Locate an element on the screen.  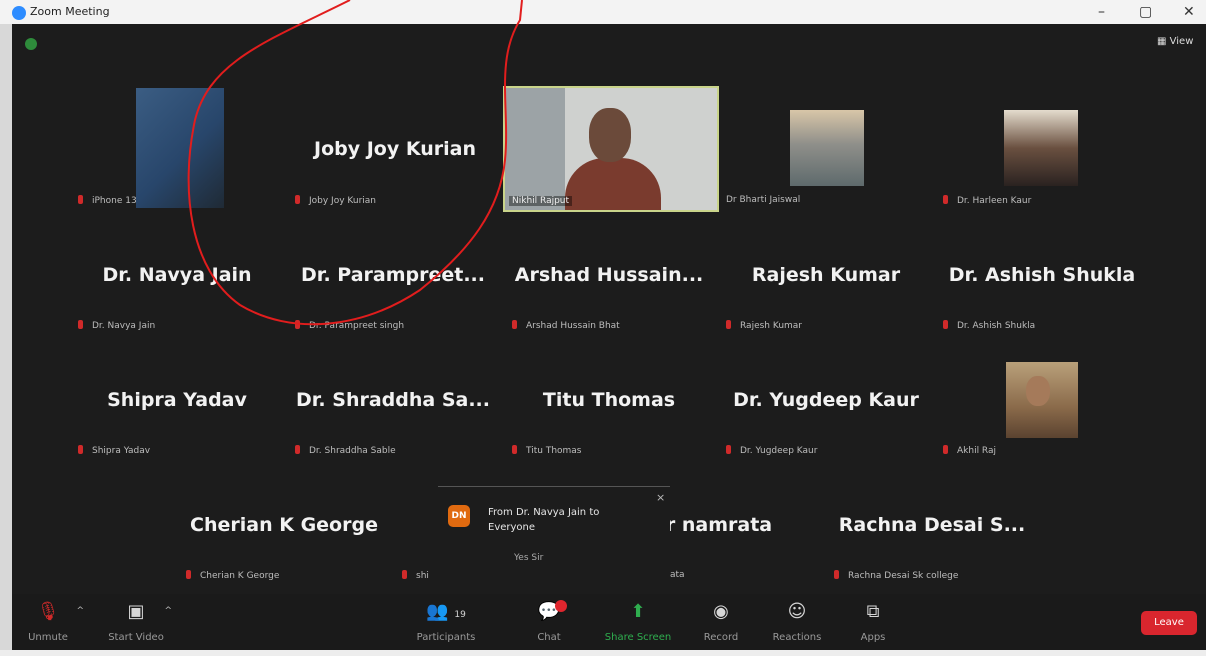
chat-from: From Dr. Navya Jain to Everyone is located at coordinates (544, 520).